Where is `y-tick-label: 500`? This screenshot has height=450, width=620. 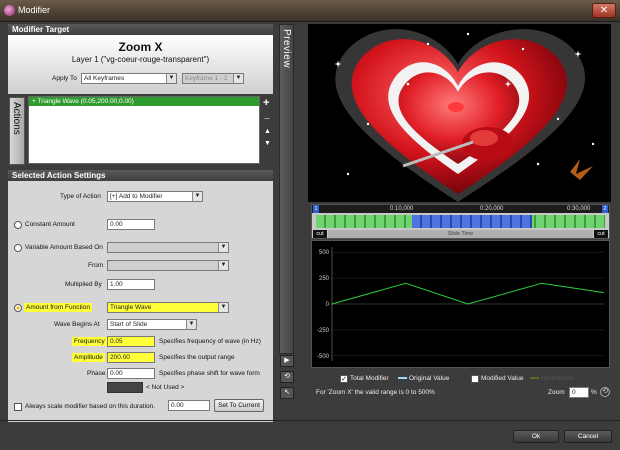
y-tick-label: 500 is located at coordinates (324, 253).